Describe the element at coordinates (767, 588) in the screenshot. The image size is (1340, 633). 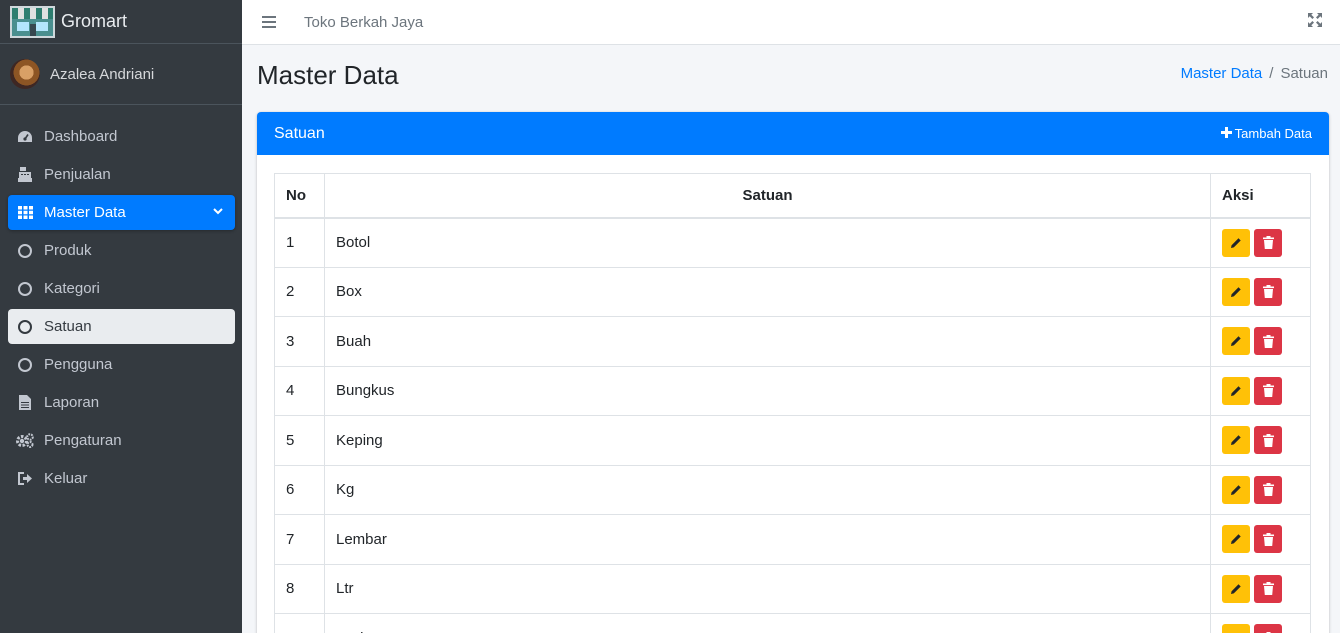
I see `row-satuan: Ltr` at that location.